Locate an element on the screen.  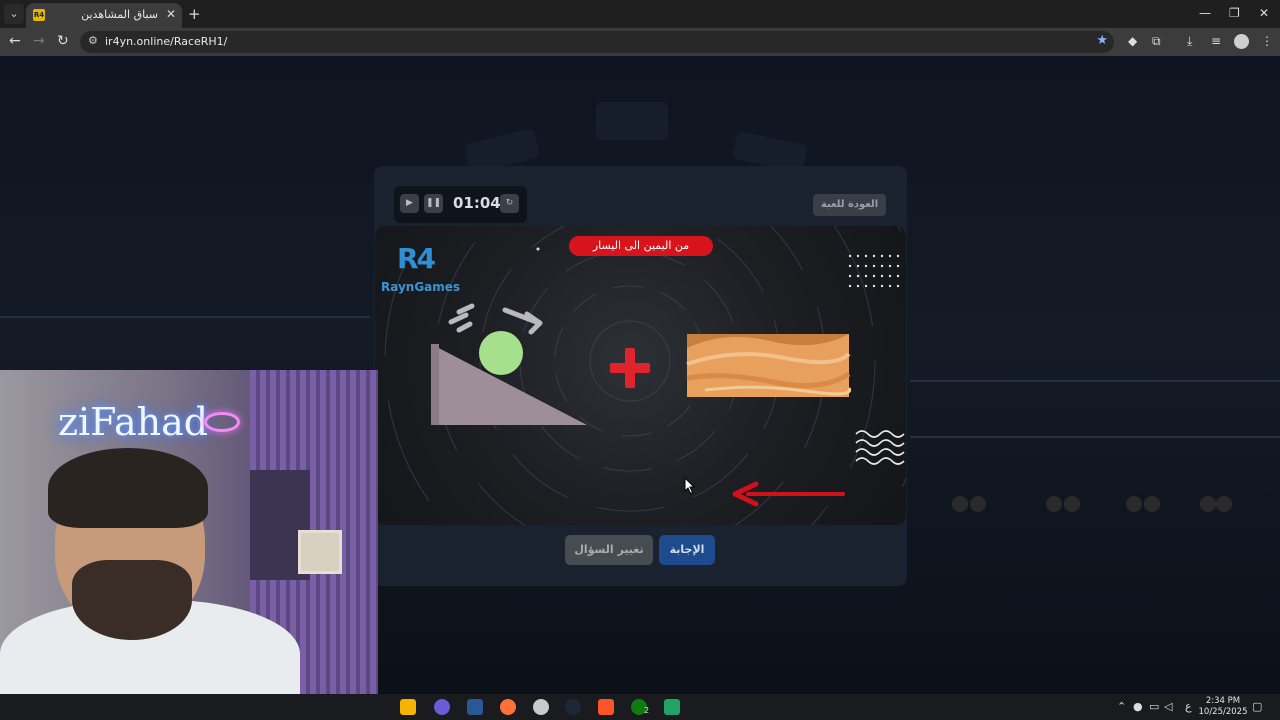
streamer-hair is located at coordinates (128, 488).